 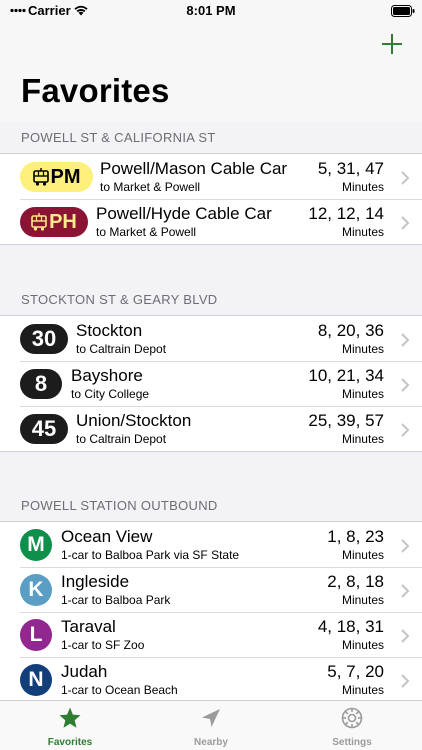 I want to click on route-name: Taraval, so click(x=88, y=626).